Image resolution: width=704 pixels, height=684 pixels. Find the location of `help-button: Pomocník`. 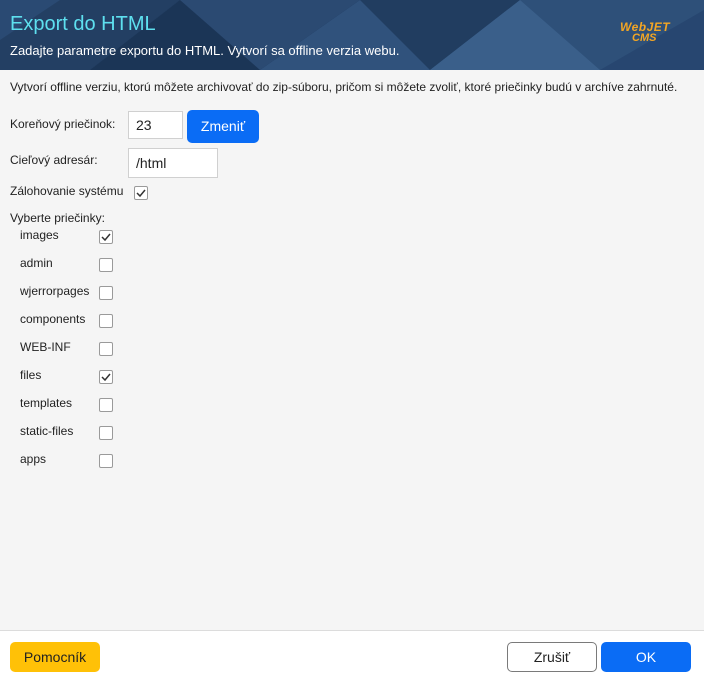

help-button: Pomocník is located at coordinates (55, 657).